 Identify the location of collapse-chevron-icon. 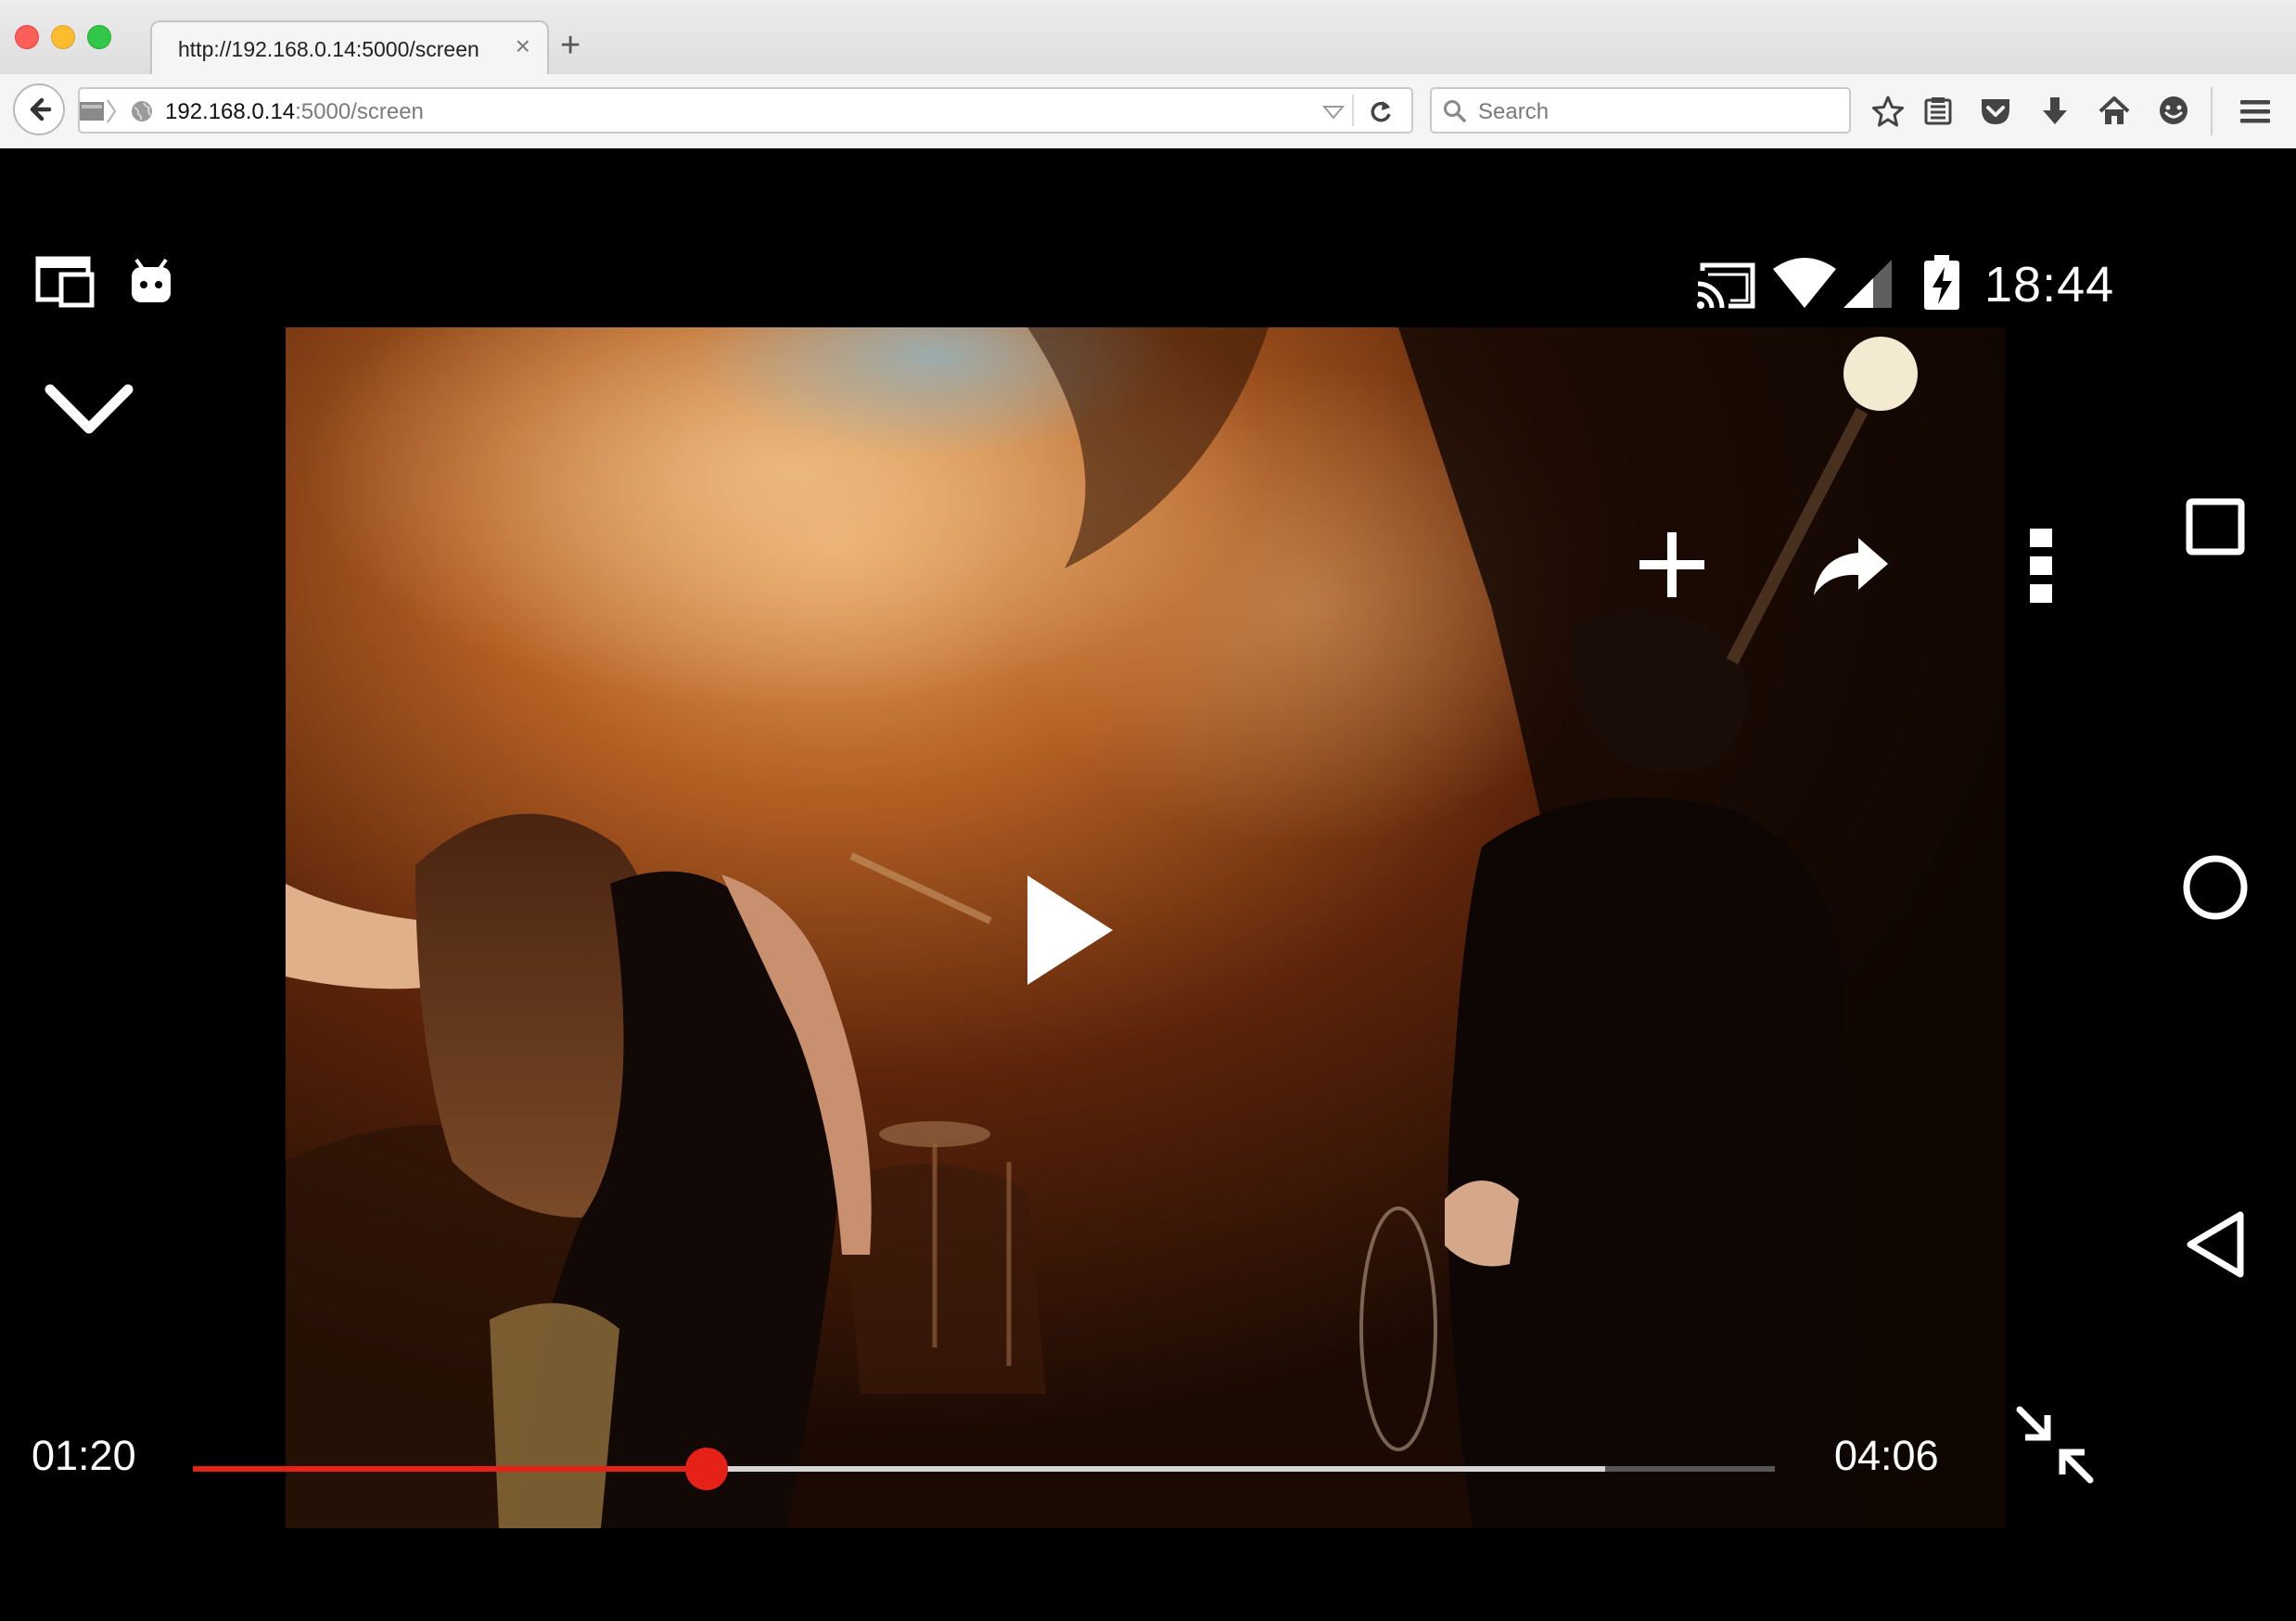
(89, 410).